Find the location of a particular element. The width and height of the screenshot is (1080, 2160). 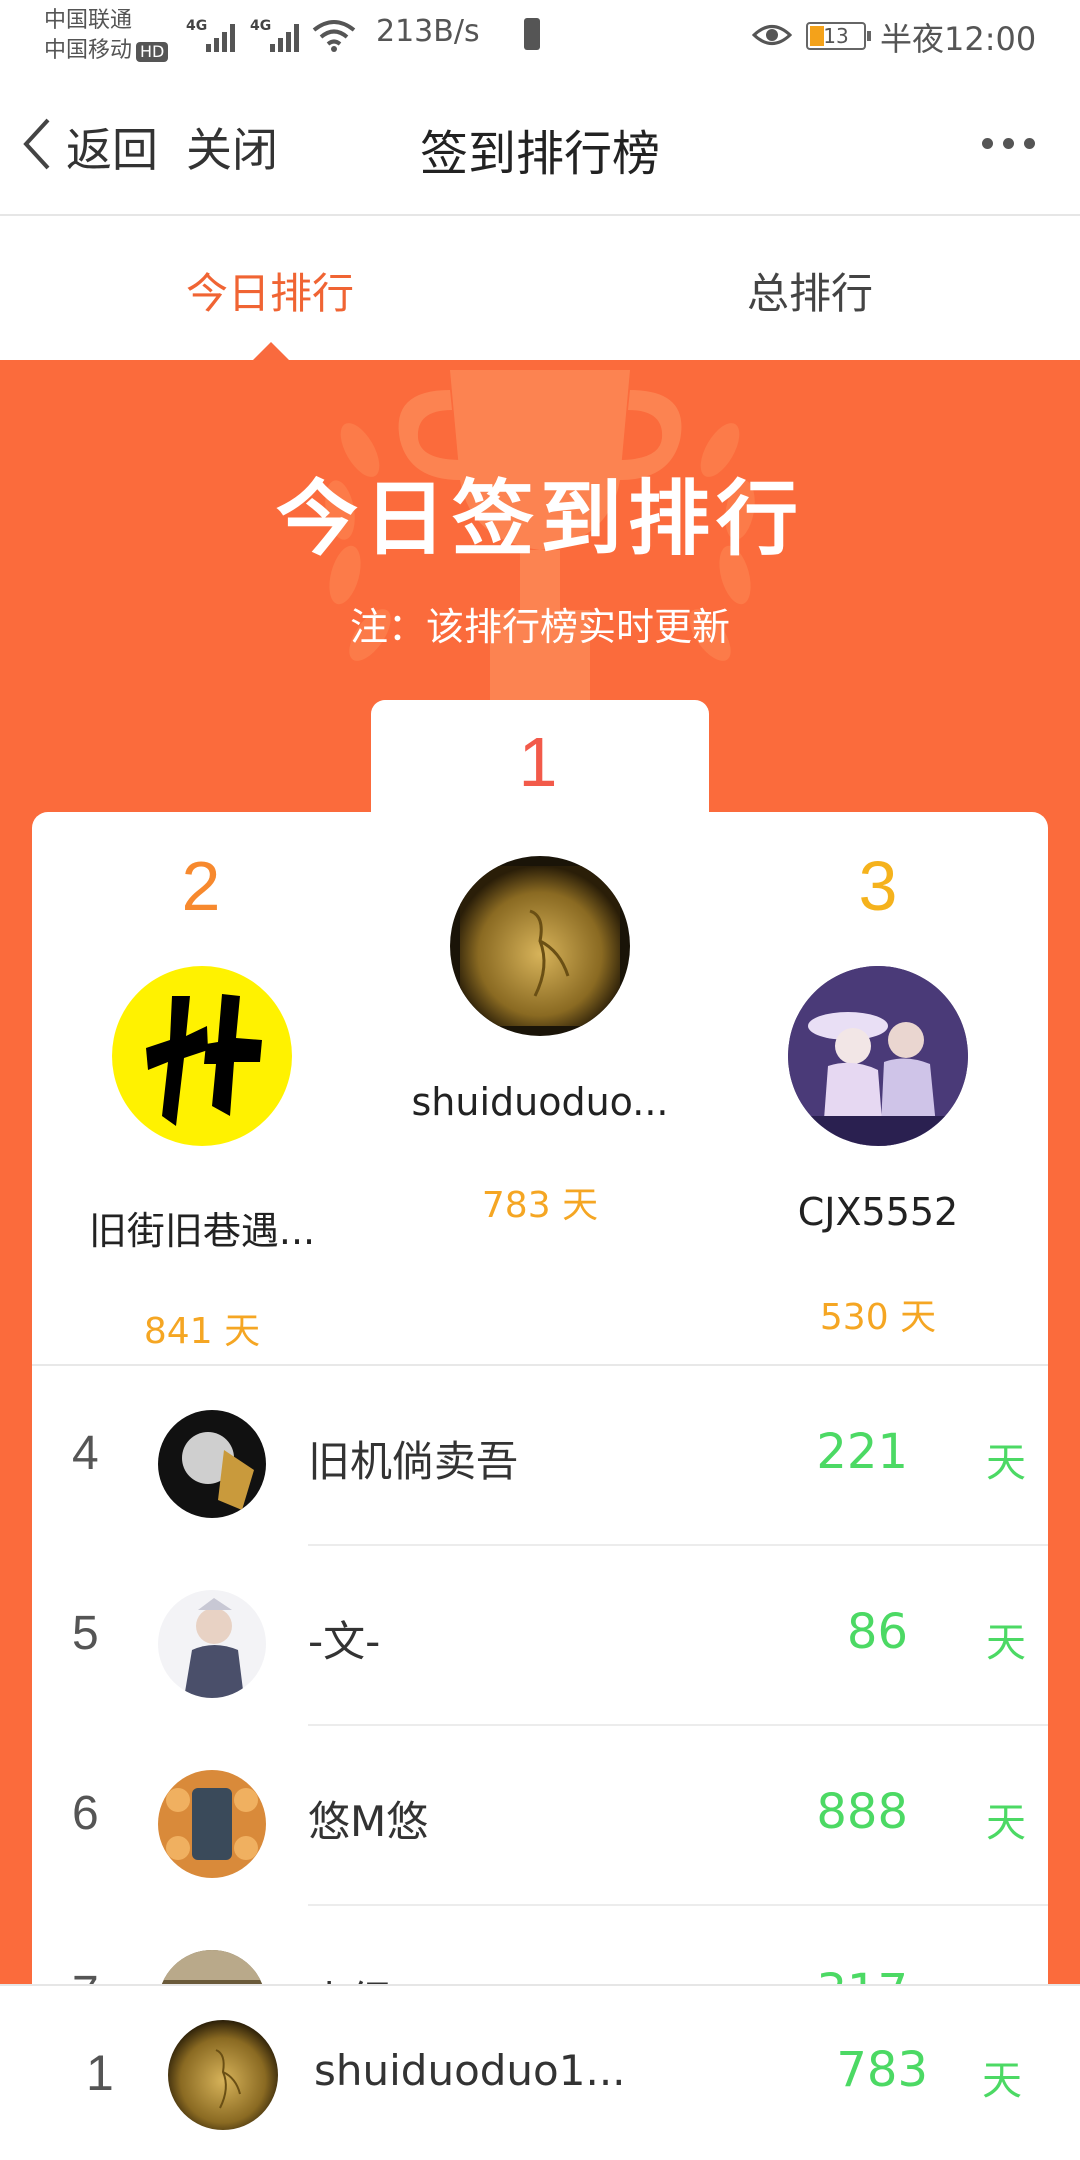

active-tab-indicator is located at coordinates (271, 351).